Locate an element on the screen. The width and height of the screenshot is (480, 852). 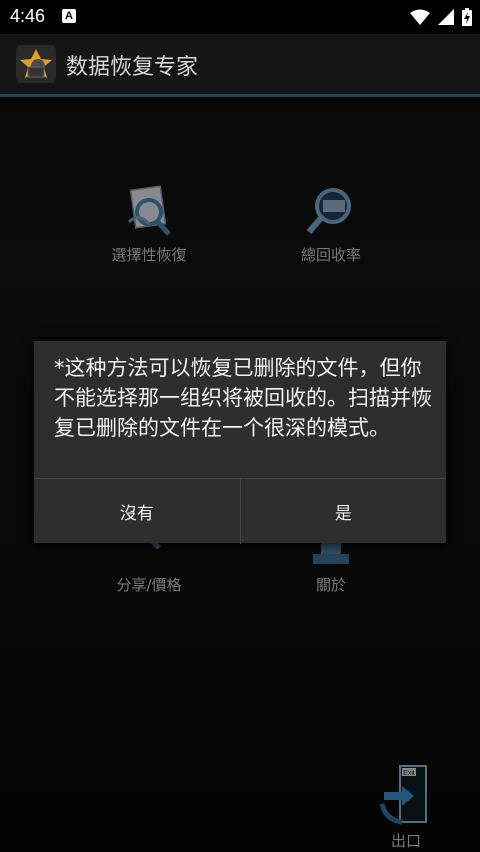
wifi-icon is located at coordinates (420, 17).